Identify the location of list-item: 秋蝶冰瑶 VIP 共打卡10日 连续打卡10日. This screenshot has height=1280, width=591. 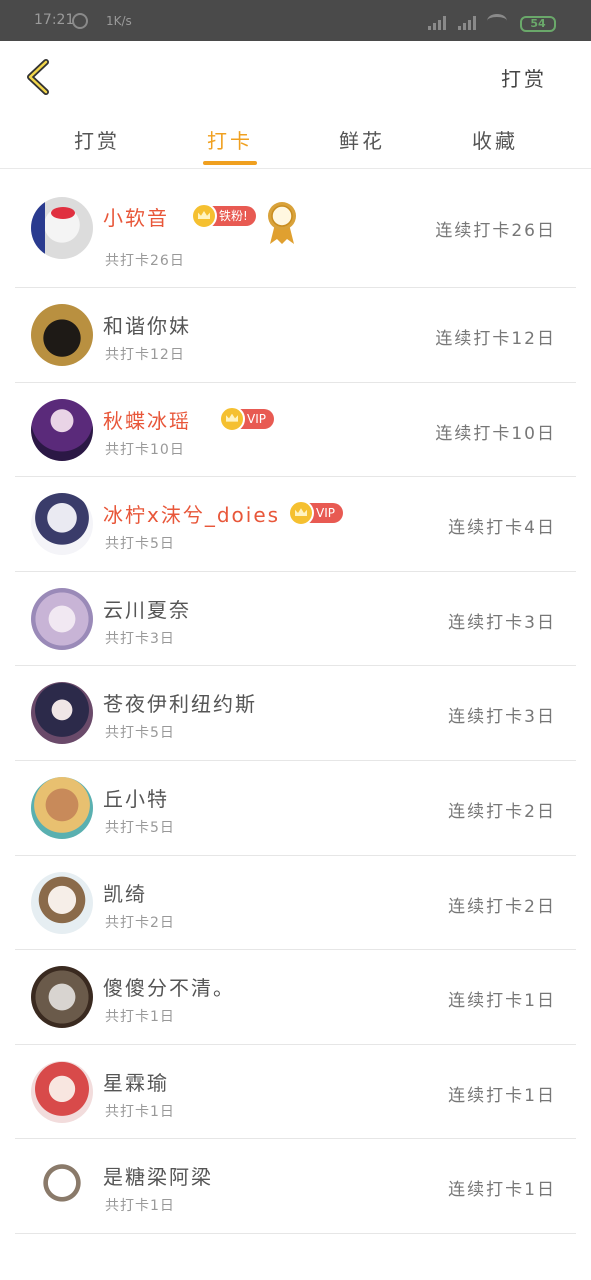
(295, 430).